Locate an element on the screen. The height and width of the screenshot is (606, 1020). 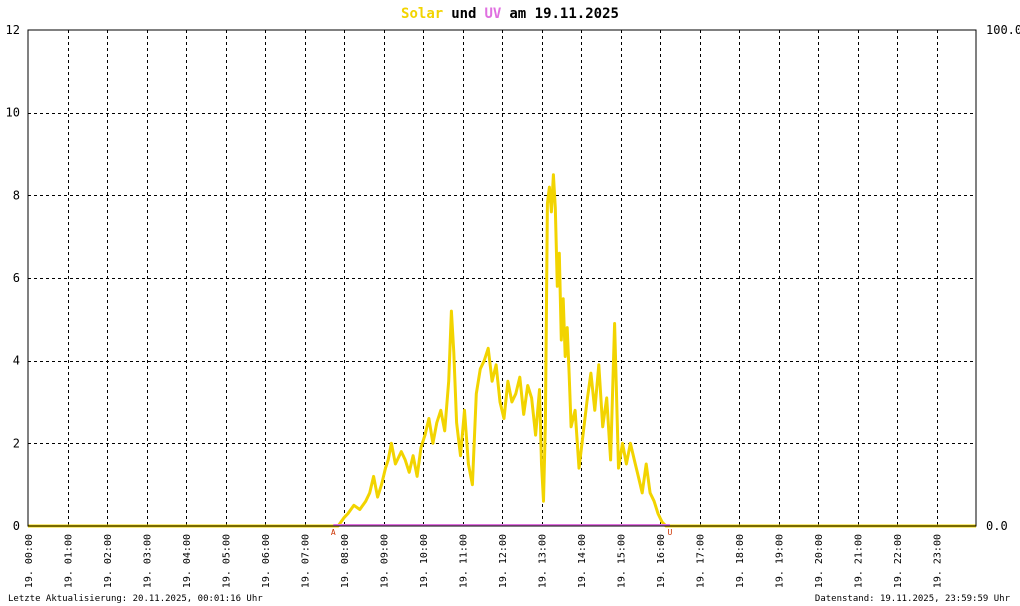
x-tick-label: 19. 18:00 is located at coordinates (740, 561).